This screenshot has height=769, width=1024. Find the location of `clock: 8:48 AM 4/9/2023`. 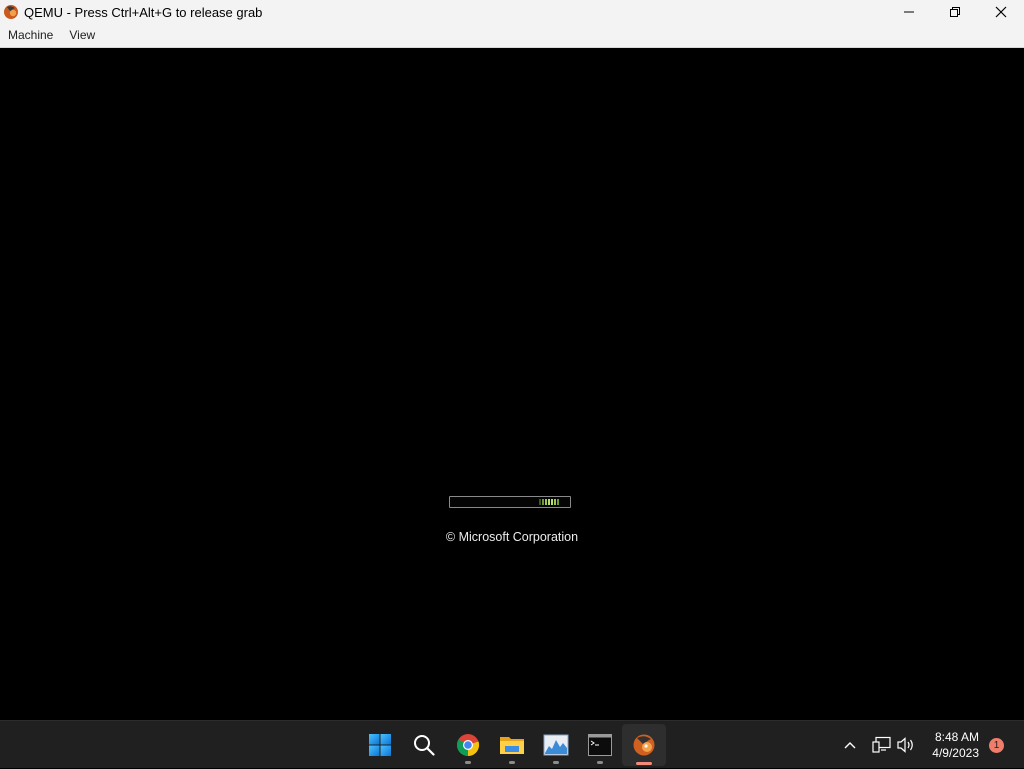

clock: 8:48 AM 4/9/2023 is located at coordinates (955, 745).